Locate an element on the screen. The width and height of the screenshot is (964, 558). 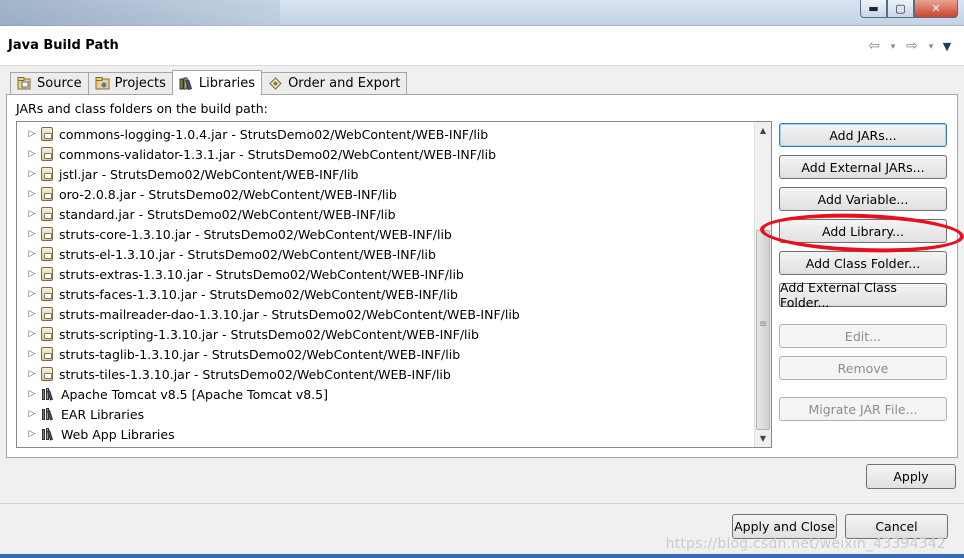
tree-row-label: Web App Libraries is located at coordinates (118, 434).